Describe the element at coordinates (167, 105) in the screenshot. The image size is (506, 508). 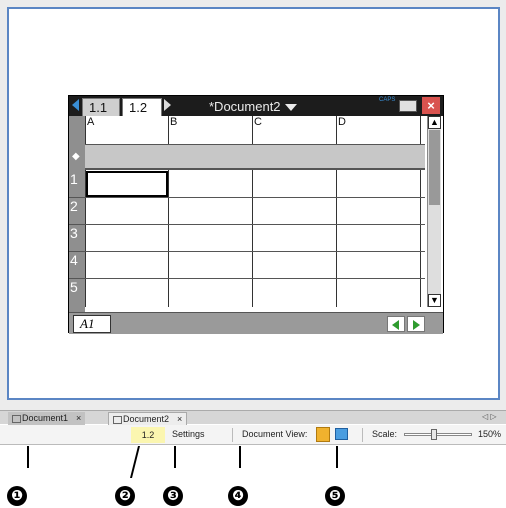
I see `next-tab-arrow-icon` at that location.